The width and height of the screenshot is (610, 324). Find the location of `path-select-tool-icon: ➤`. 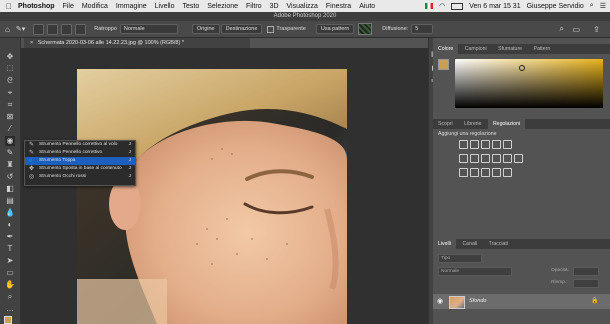

path-select-tool-icon: ➤ is located at coordinates (10, 261).